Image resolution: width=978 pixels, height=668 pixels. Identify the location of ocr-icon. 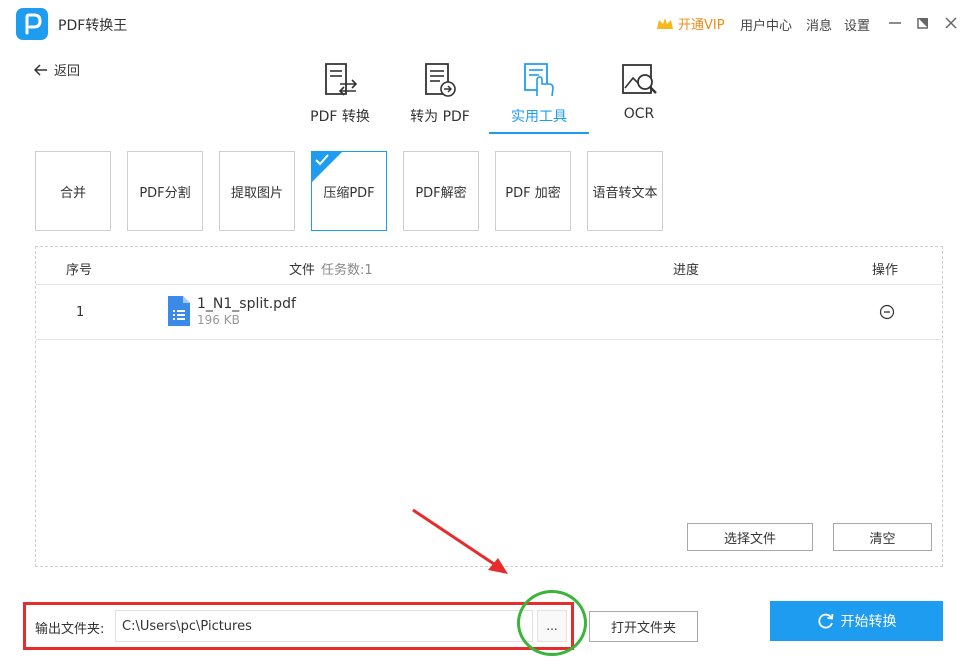
(639, 79).